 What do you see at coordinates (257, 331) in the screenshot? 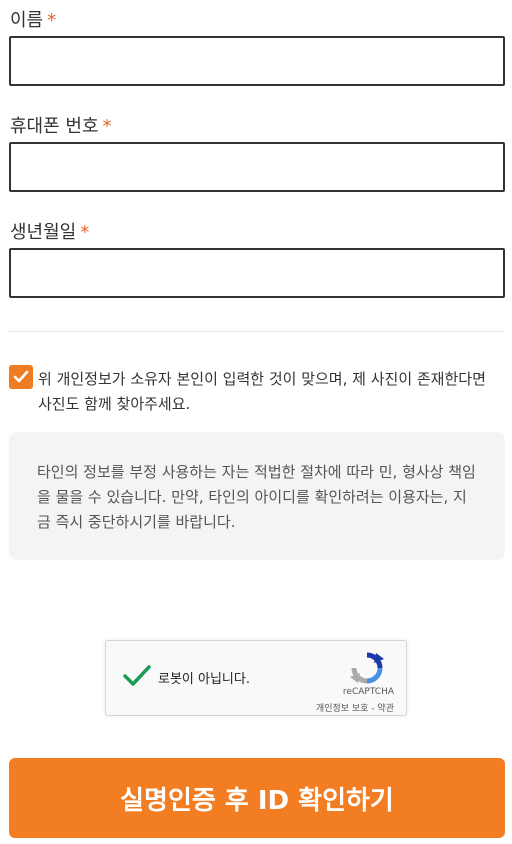
I see `divider` at bounding box center [257, 331].